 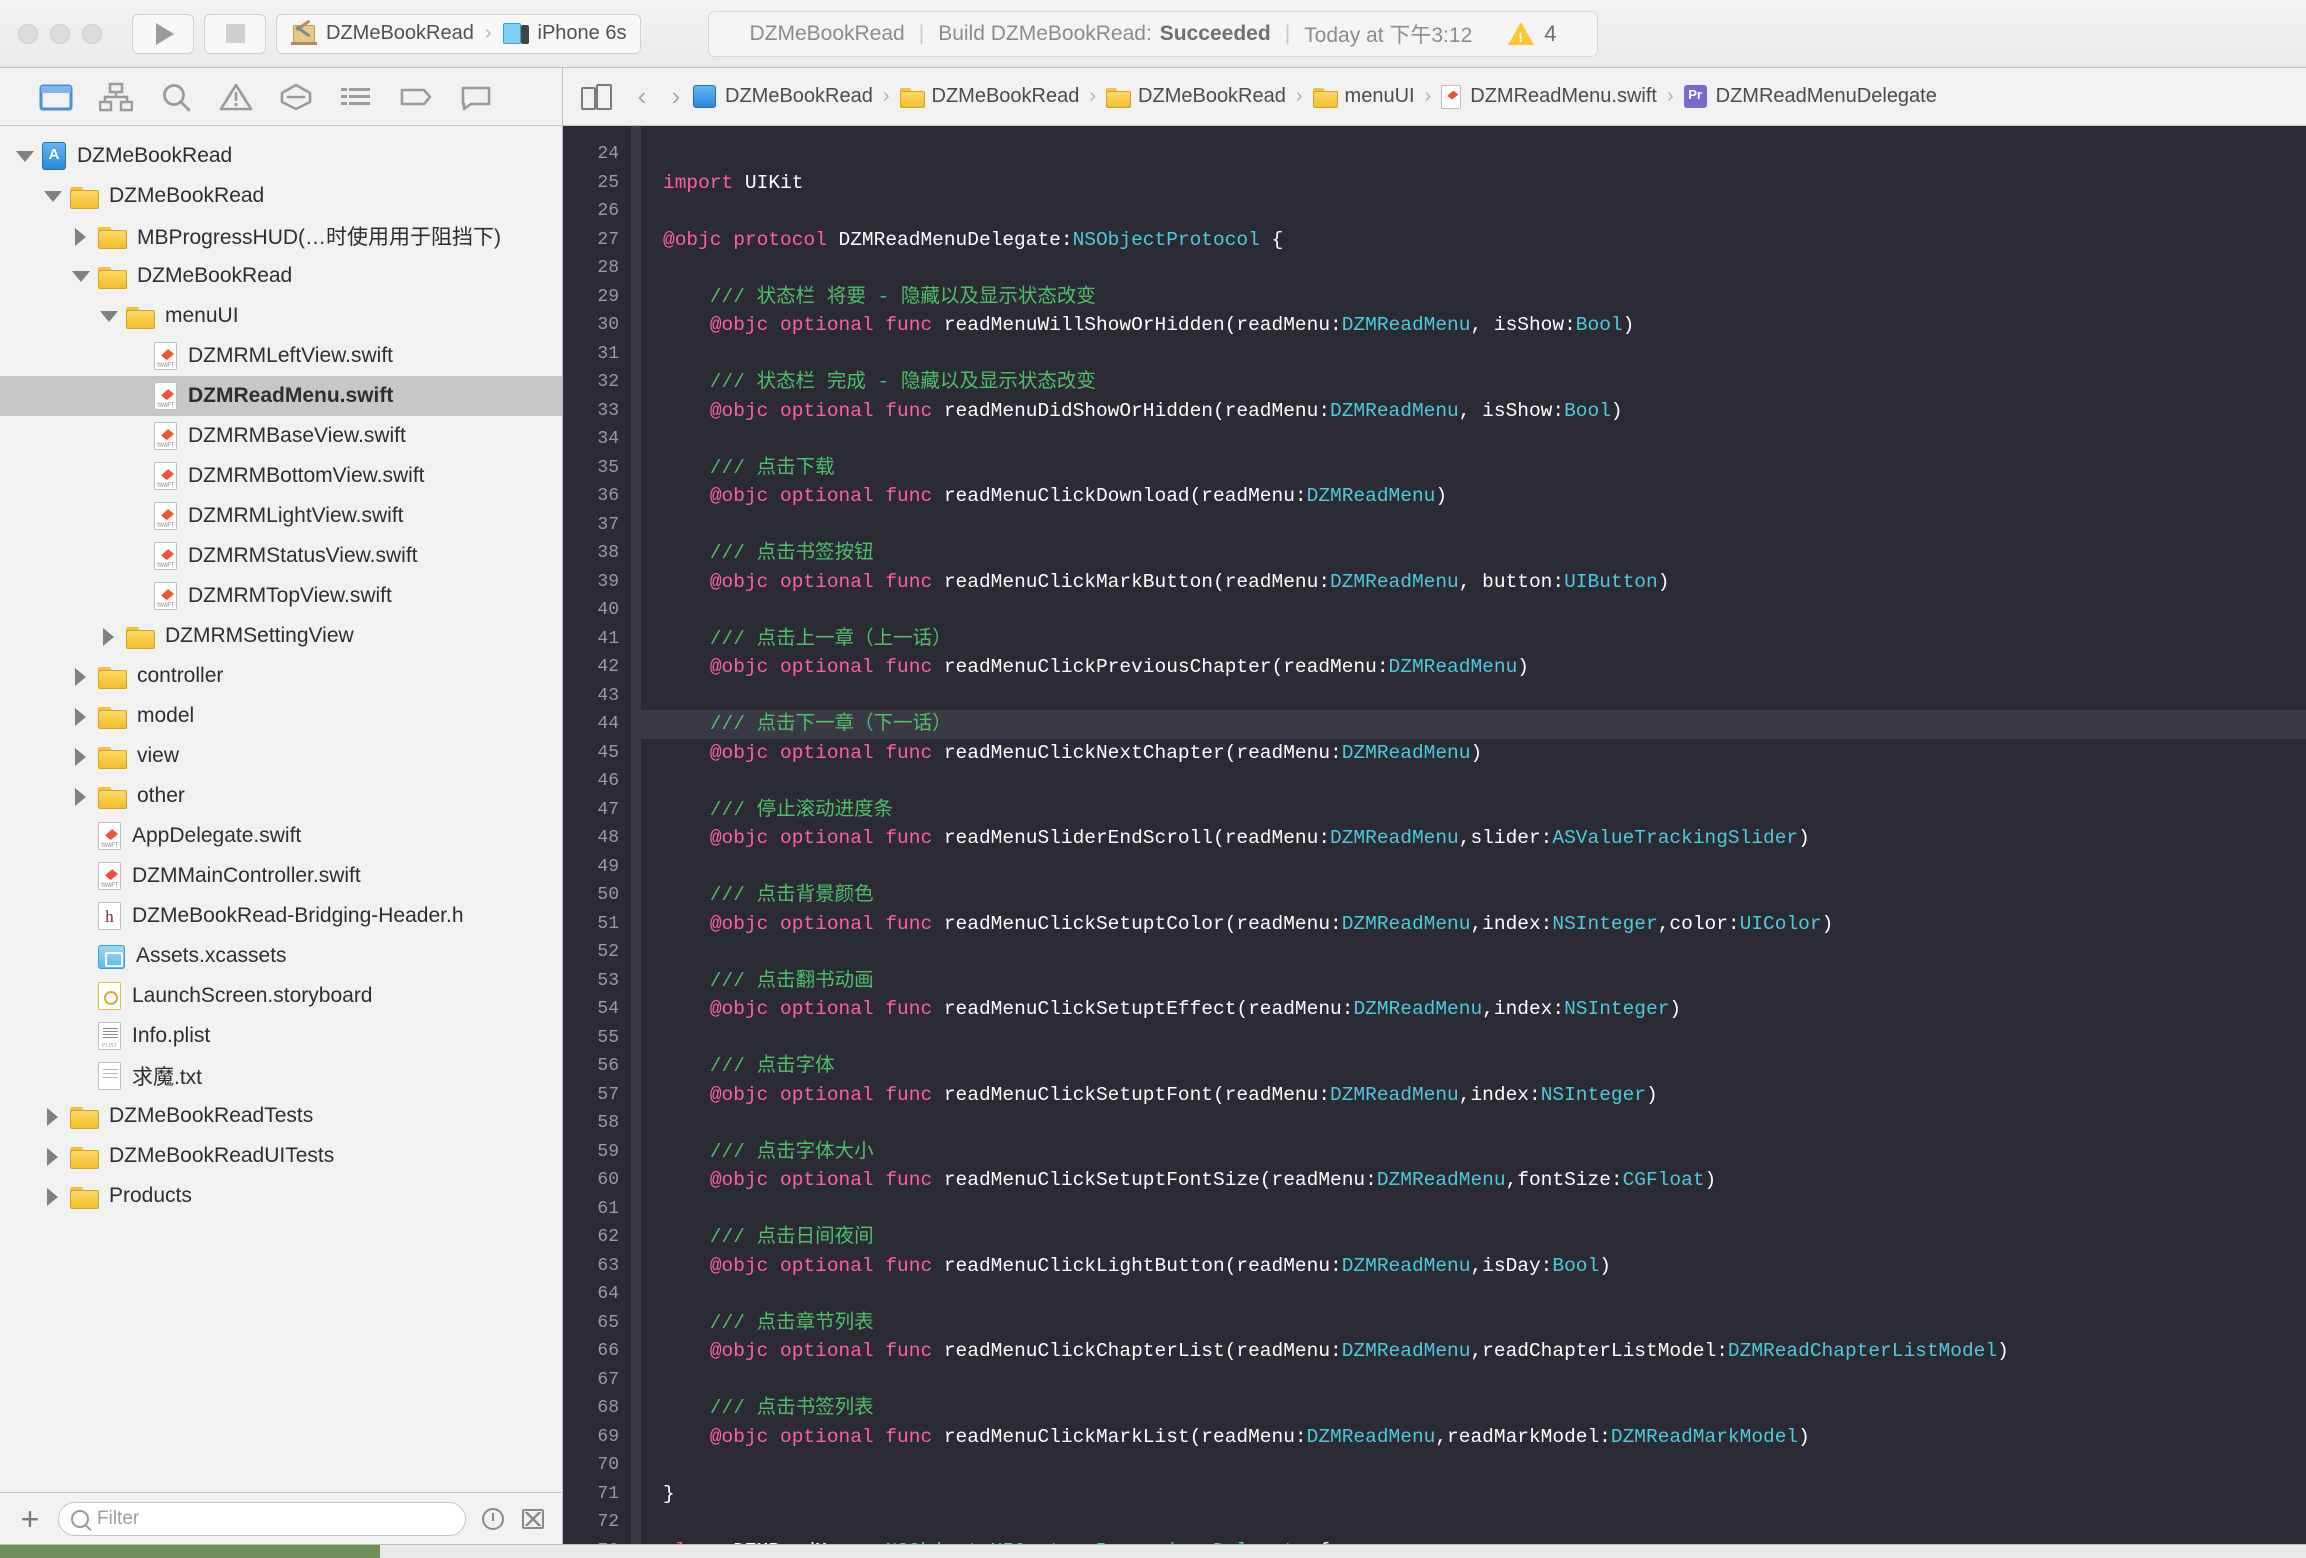 I want to click on breadcrumb-item: DZMeBookRead, so click(x=989, y=96).